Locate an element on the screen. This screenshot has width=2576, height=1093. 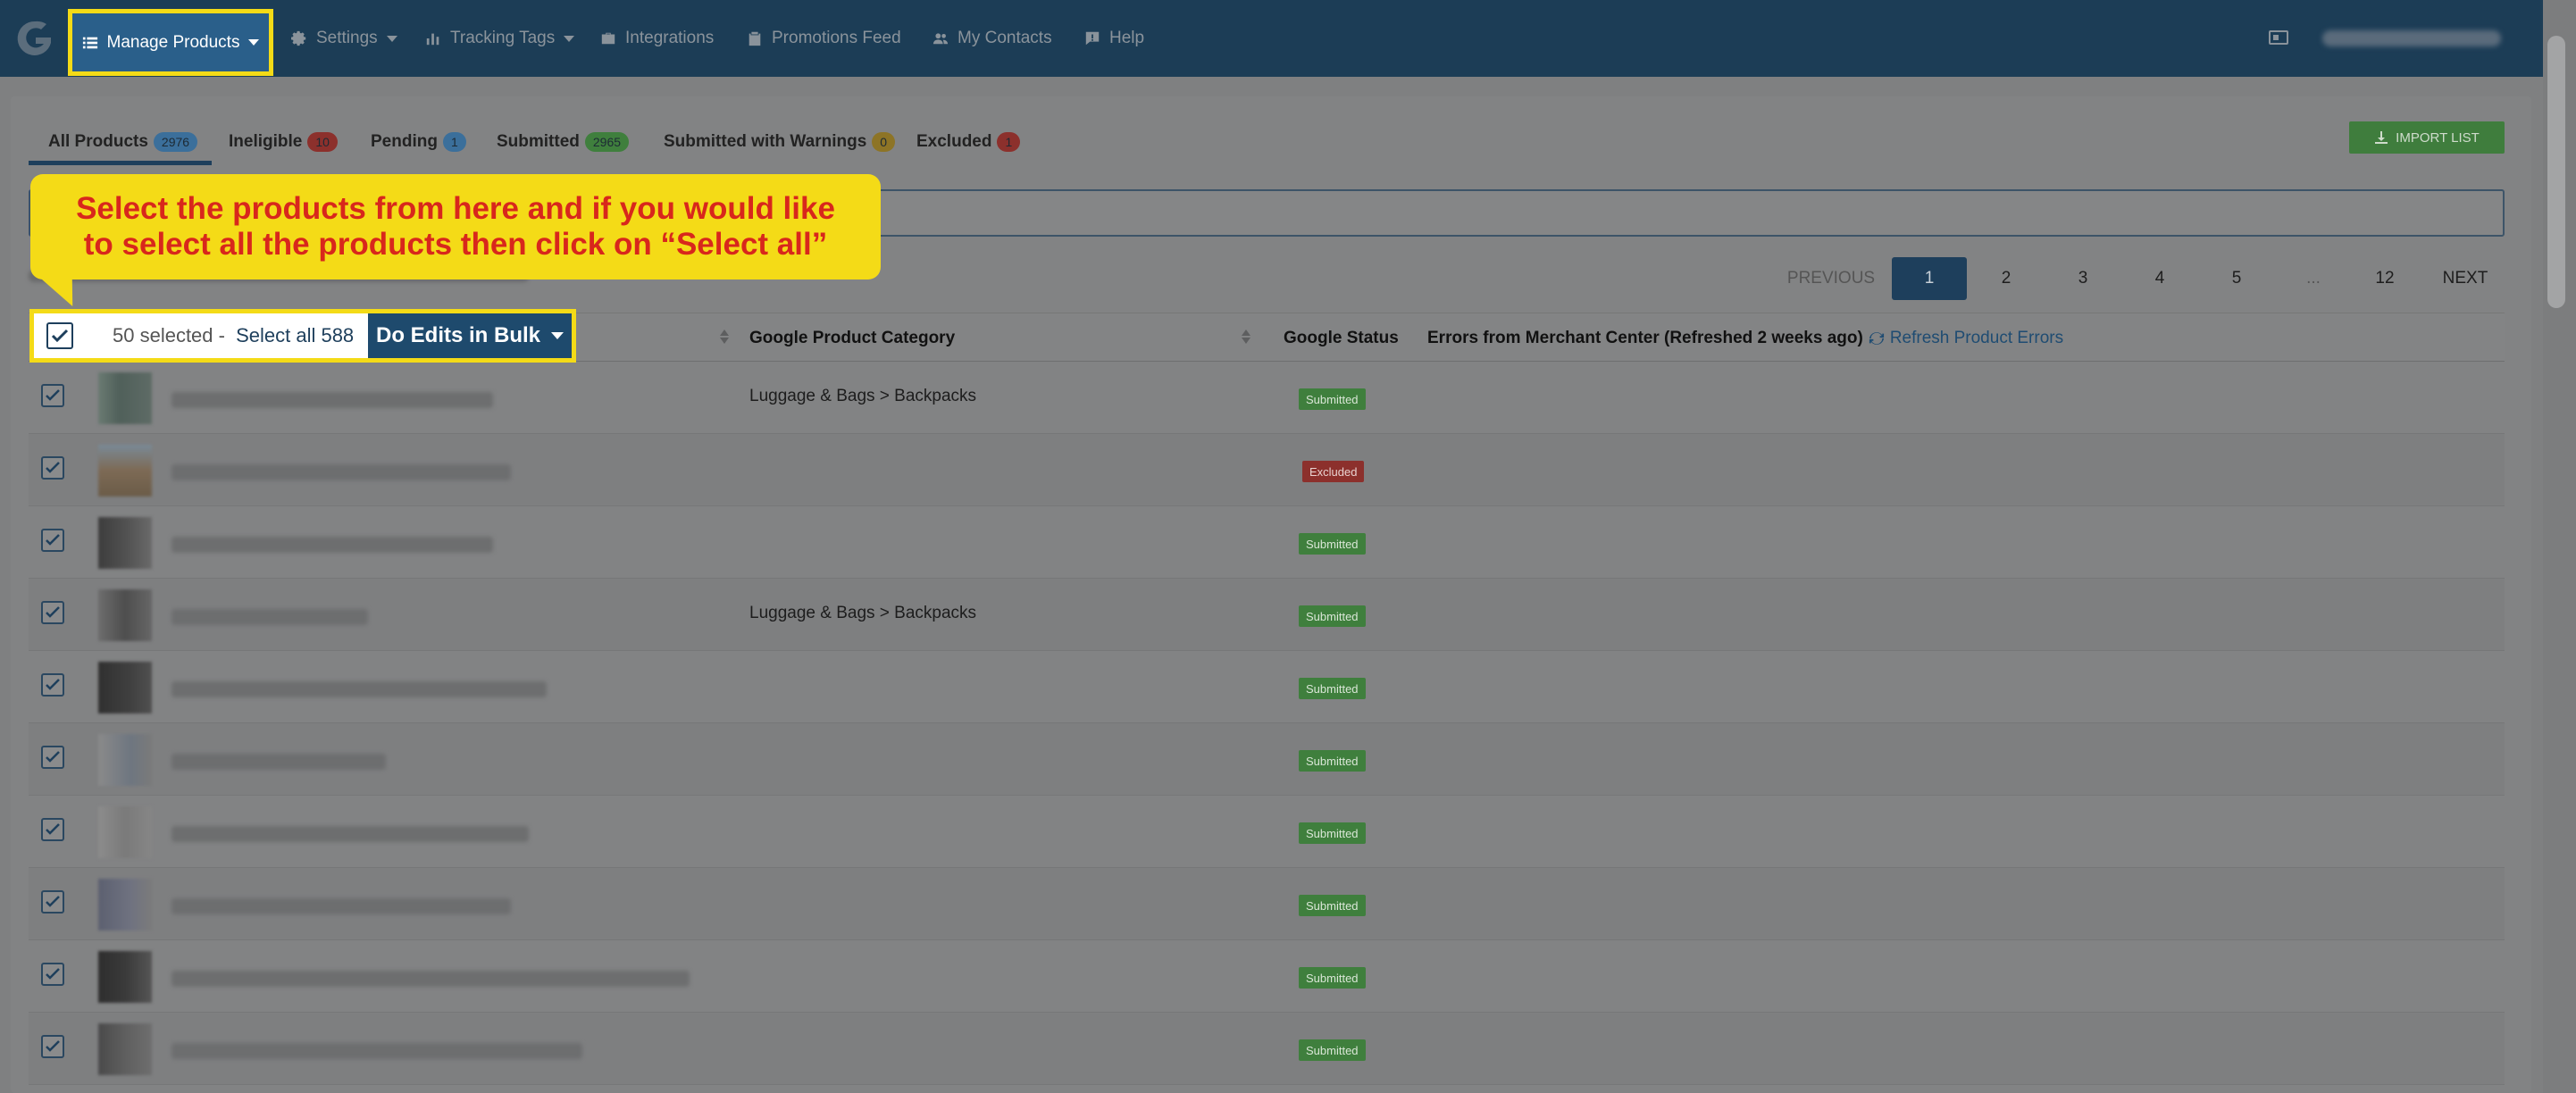
tab-label: Submitted is located at coordinates (539, 141).